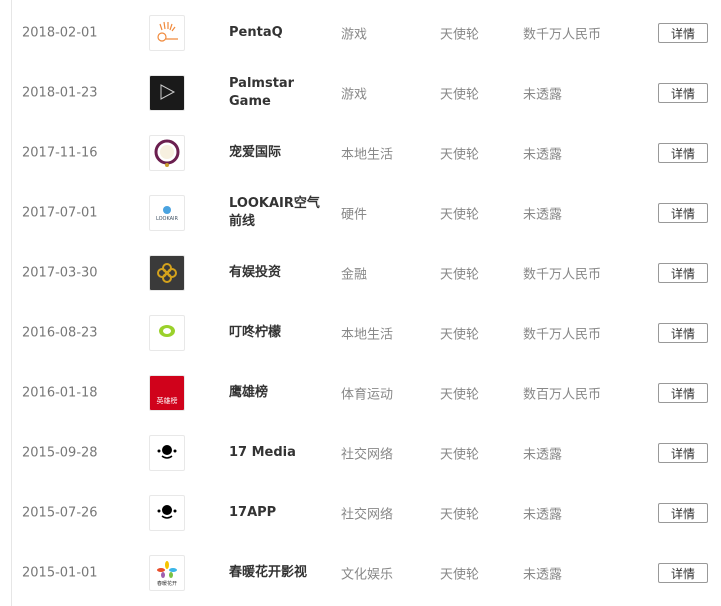 This screenshot has width=721, height=606. I want to click on svg-text: 春暖花开, so click(167, 583).